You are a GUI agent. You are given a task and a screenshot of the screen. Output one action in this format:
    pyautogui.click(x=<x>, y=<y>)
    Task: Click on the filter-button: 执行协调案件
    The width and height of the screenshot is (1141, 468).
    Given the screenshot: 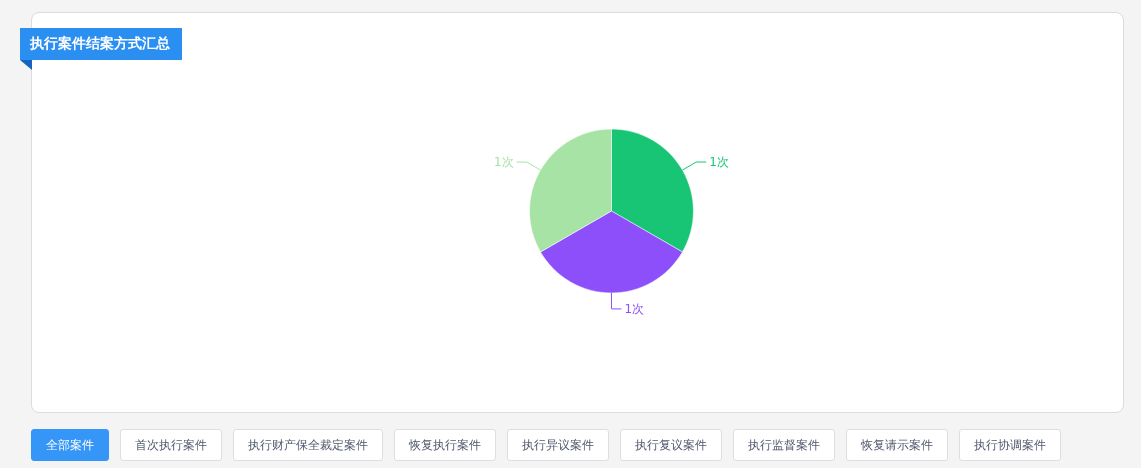 What is the action you would take?
    pyautogui.click(x=1010, y=445)
    